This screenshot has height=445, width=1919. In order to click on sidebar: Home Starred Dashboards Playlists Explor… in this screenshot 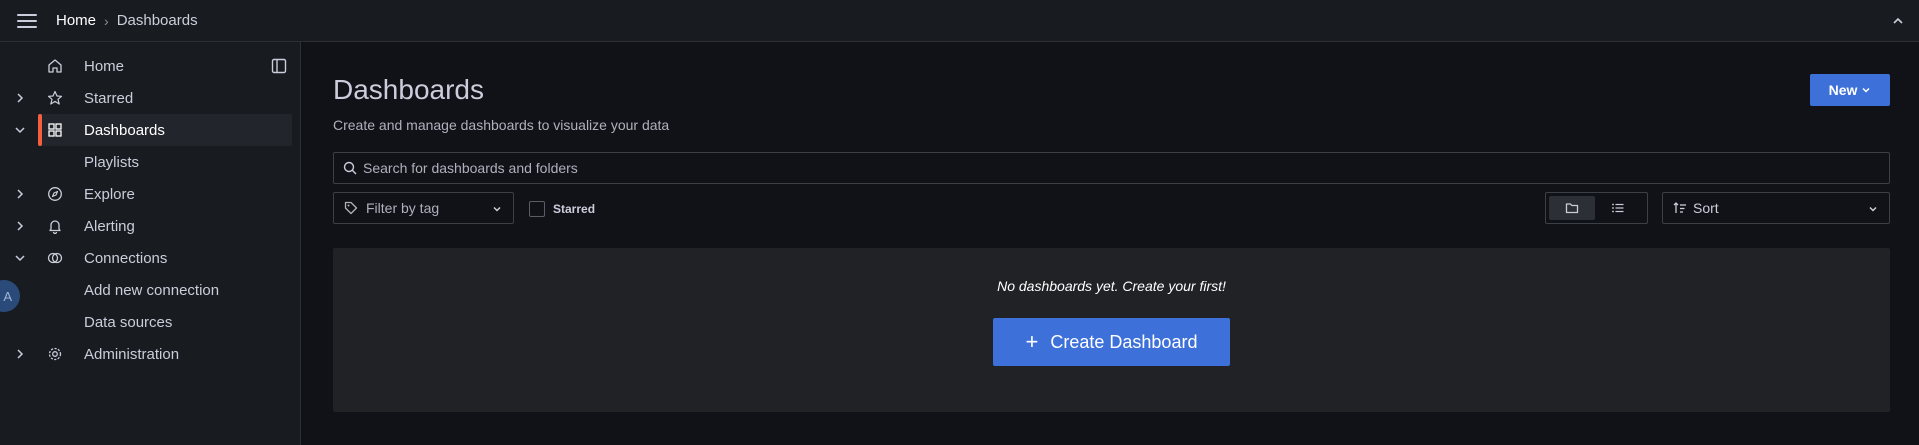, I will do `click(150, 243)`.